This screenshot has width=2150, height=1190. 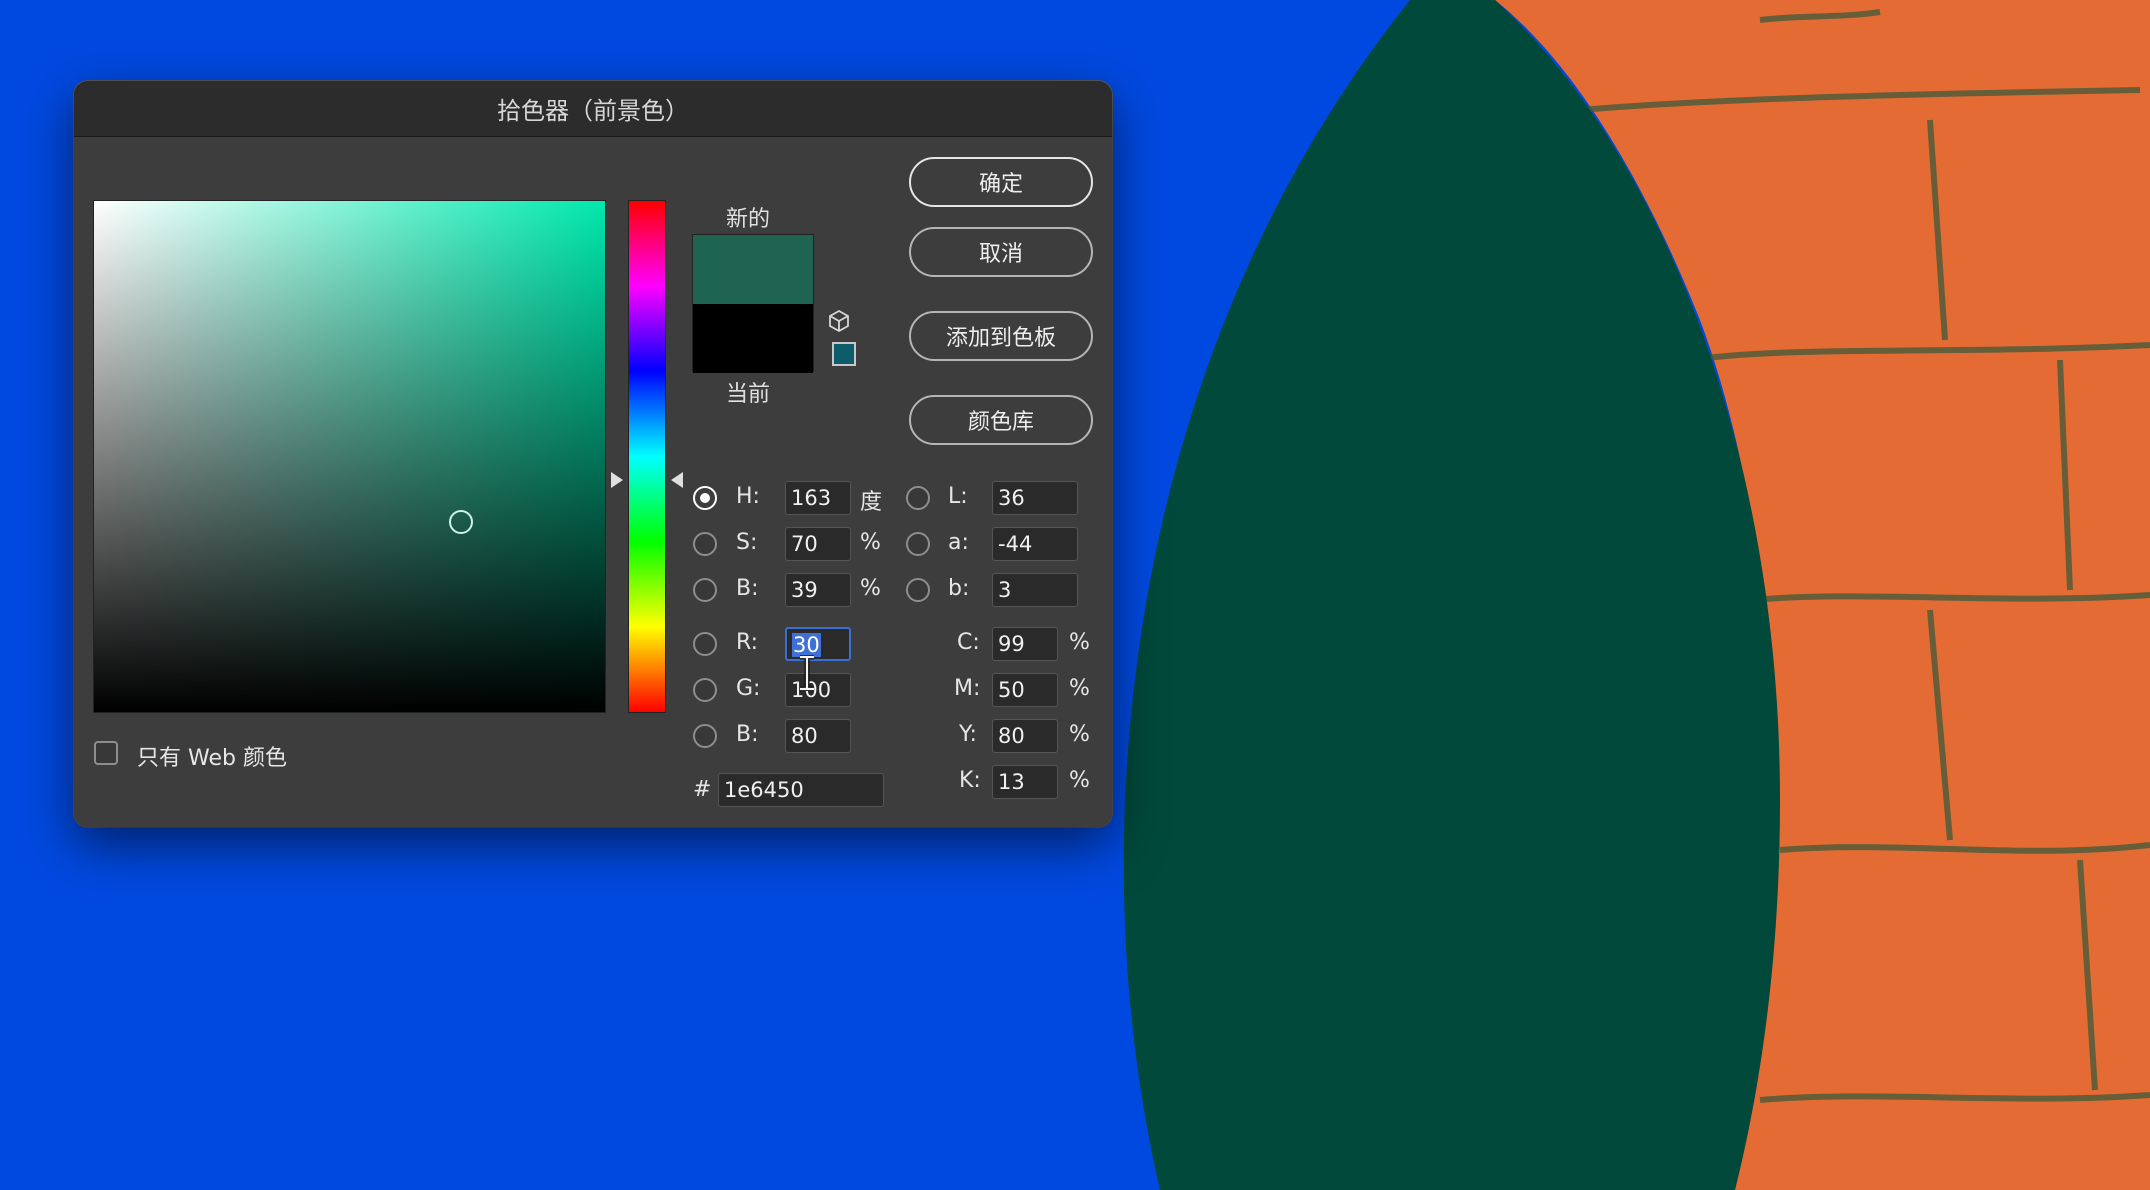 What do you see at coordinates (747, 642) in the screenshot?
I see `red-label: R:` at bounding box center [747, 642].